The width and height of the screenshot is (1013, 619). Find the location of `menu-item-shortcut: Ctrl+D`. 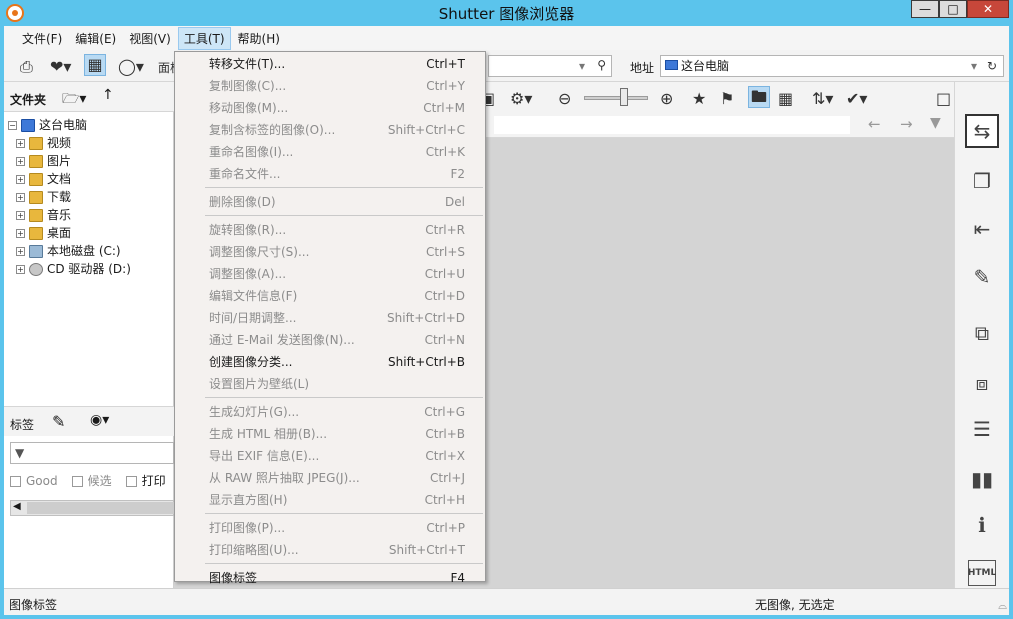

menu-item-shortcut: Ctrl+D is located at coordinates (444, 296).